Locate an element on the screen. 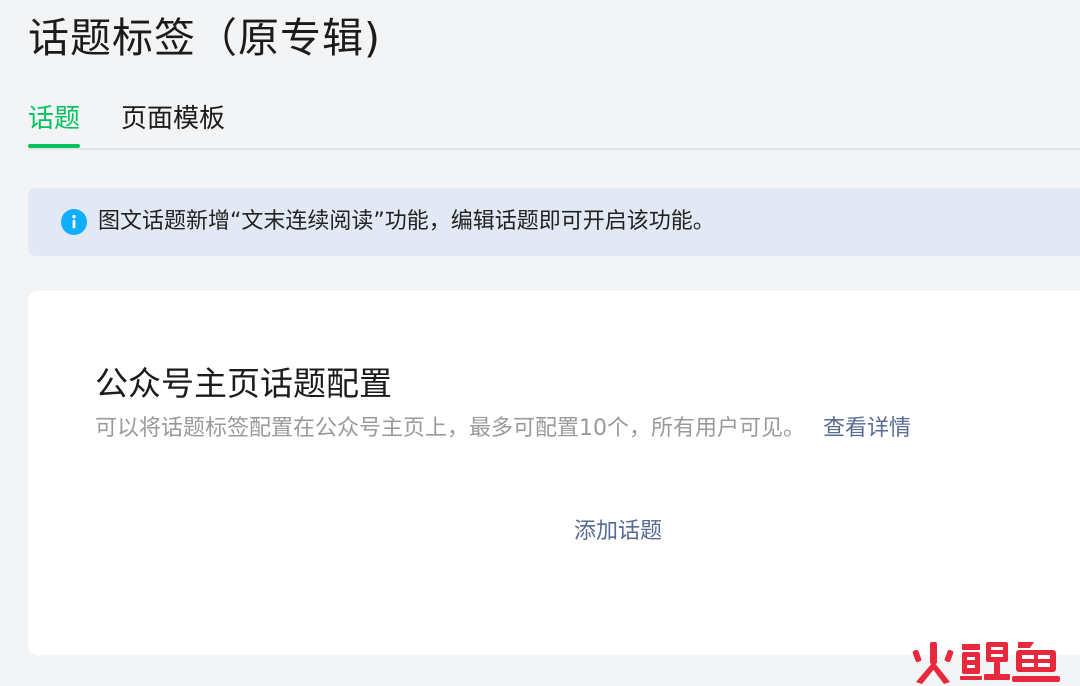 The width and height of the screenshot is (1080, 686). page-title: 话题标签（原专辑) is located at coordinates (204, 38).